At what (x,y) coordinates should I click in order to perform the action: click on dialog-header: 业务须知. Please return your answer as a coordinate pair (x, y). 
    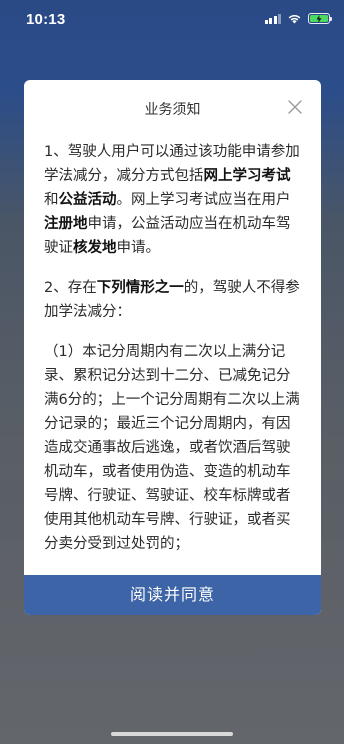
    Looking at the image, I should click on (172, 108).